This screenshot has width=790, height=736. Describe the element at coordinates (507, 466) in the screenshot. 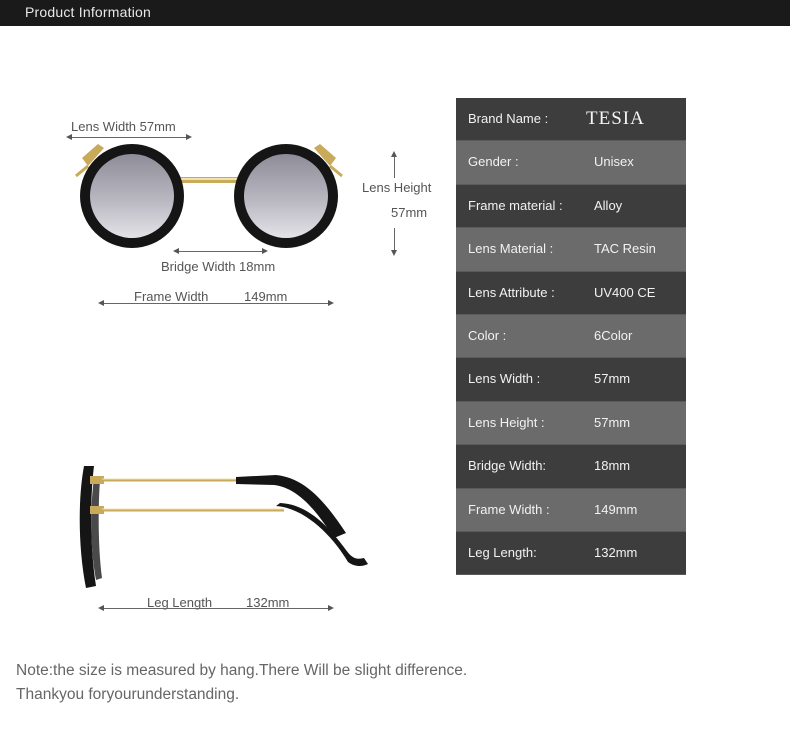

I see `spec-key: Bridge Width:` at that location.